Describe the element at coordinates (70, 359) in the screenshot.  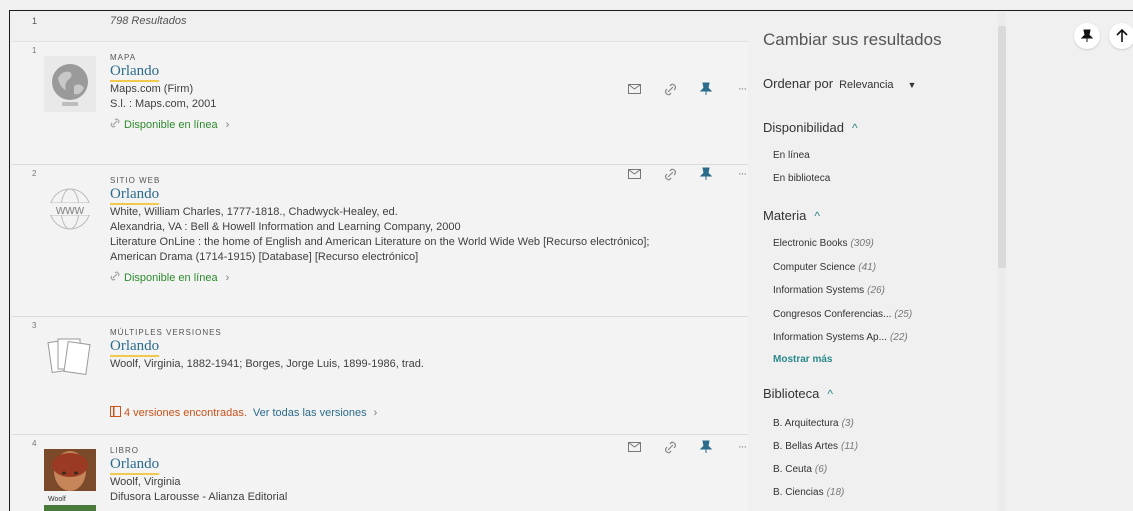
I see `versions-thumbnail` at that location.